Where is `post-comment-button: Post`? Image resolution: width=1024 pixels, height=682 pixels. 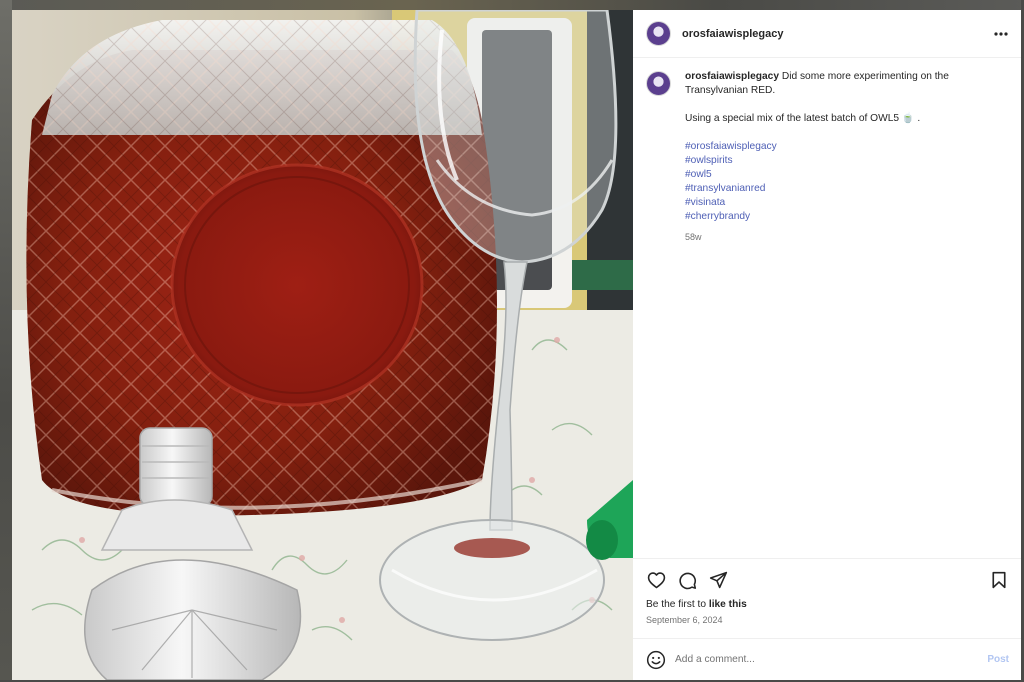 post-comment-button: Post is located at coordinates (998, 659).